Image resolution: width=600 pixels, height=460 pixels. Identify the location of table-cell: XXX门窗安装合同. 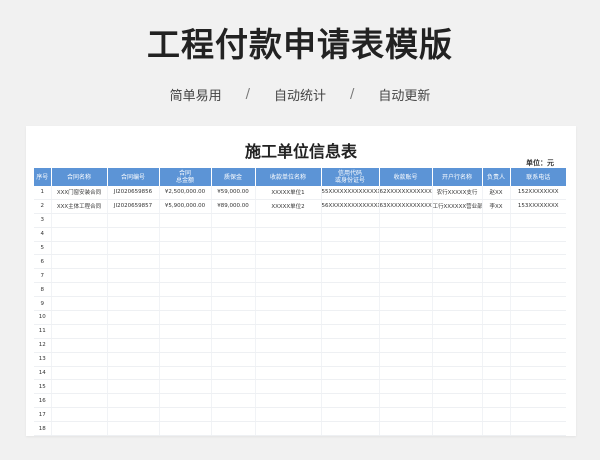
(79, 193).